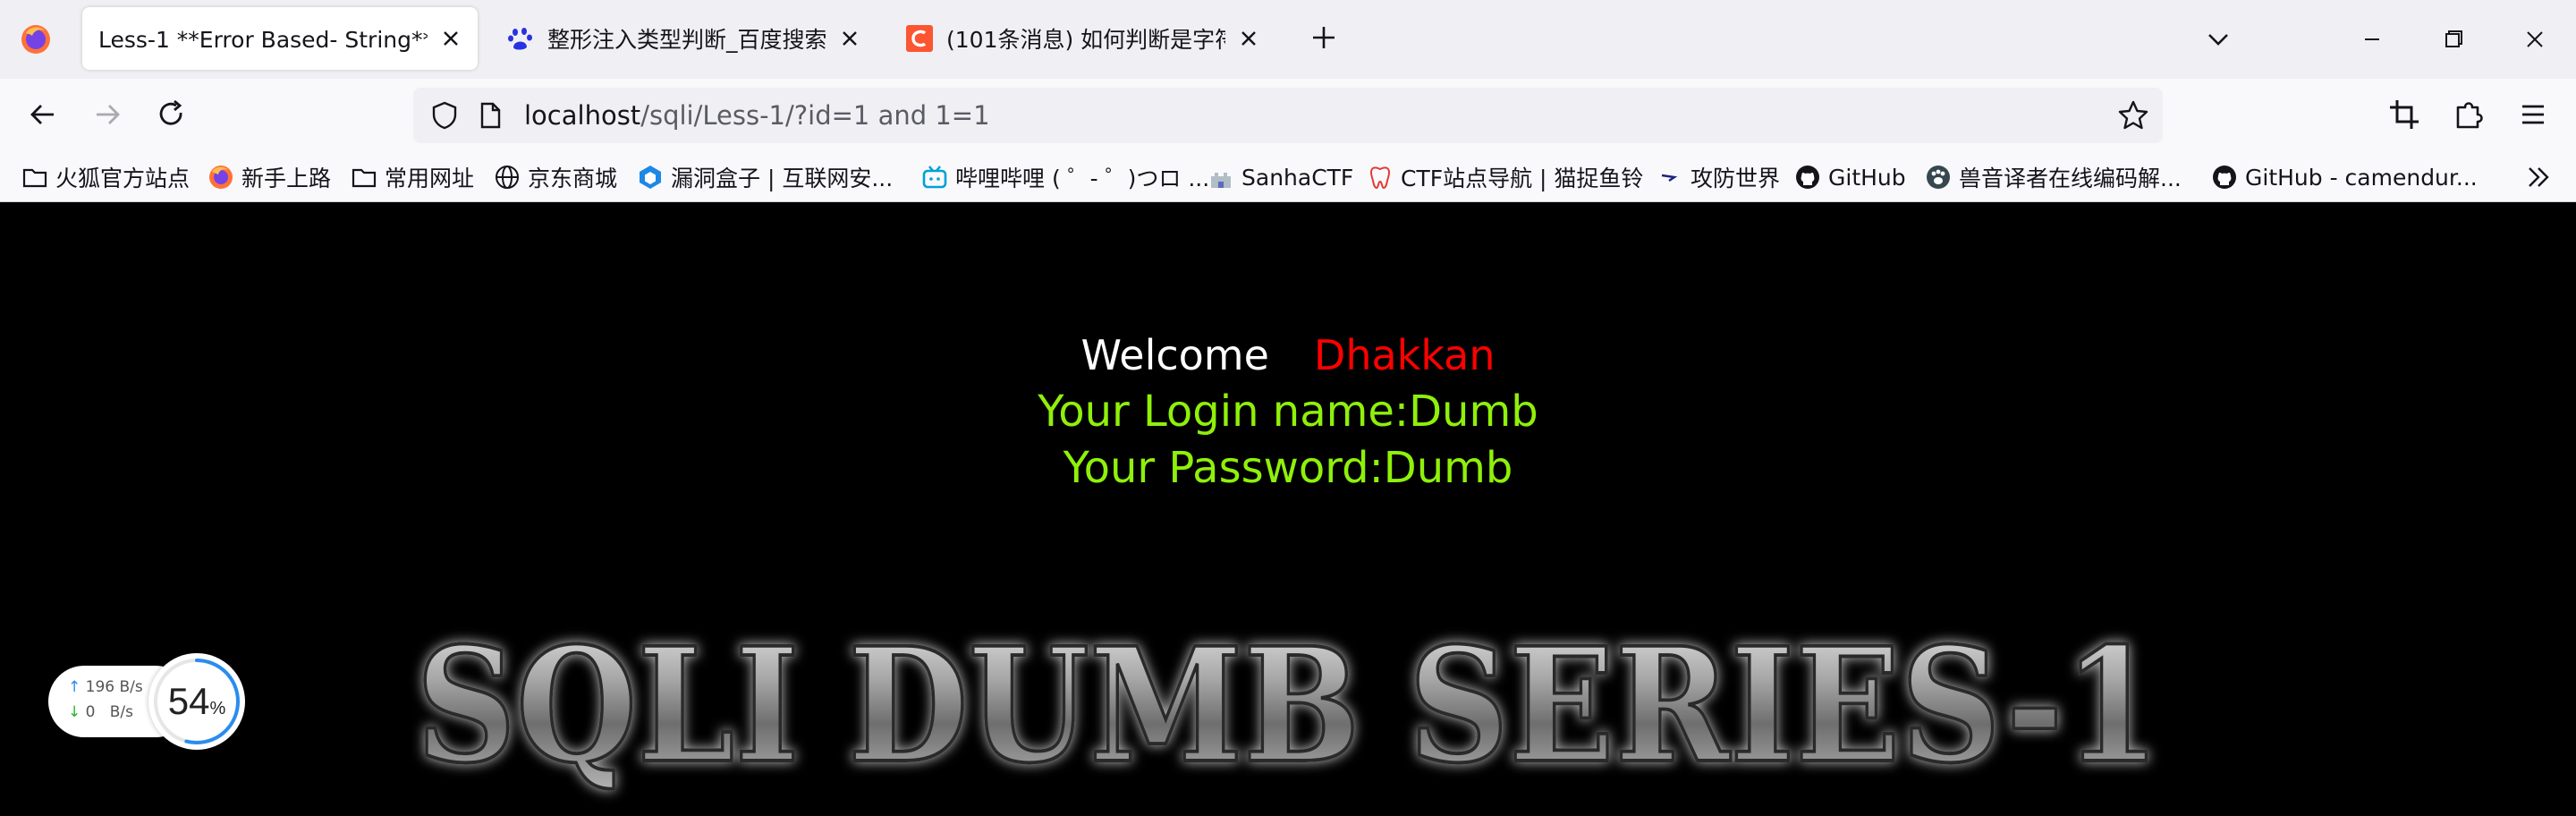 This screenshot has height=816, width=2576. I want to click on bookmark-item: SanhaCTF, so click(1280, 177).